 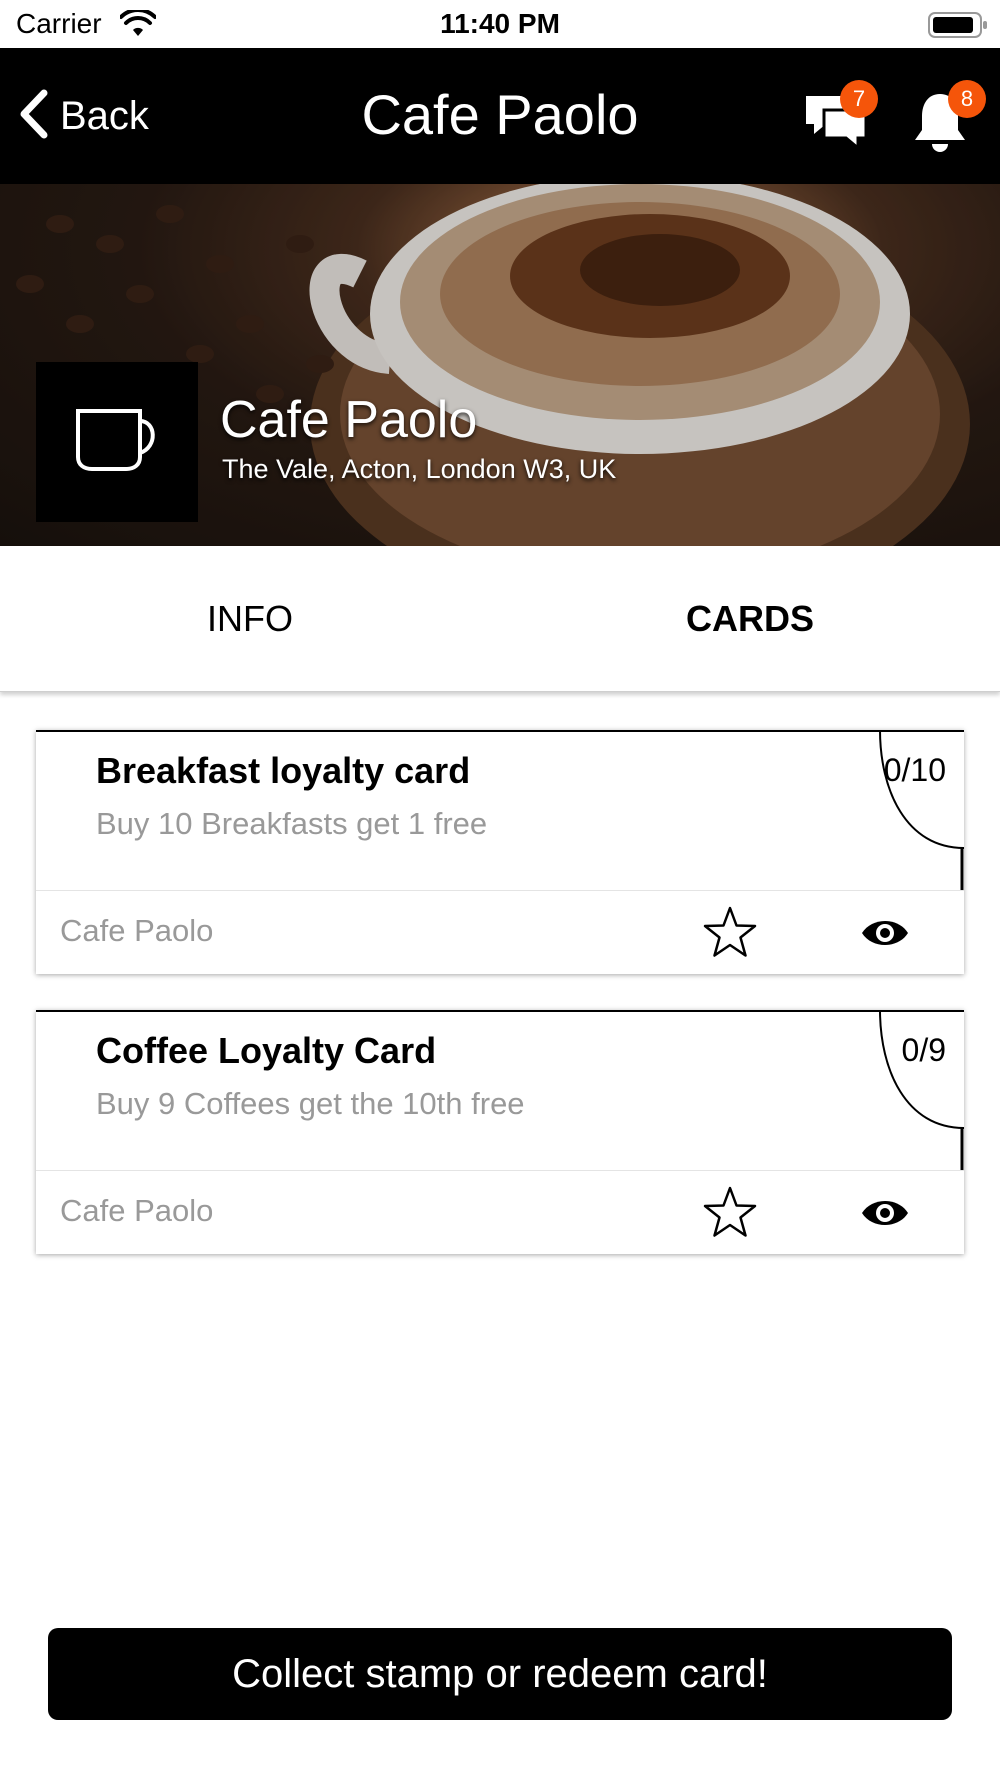 I want to click on navigation-bar: Back Cafe Paolo 7 8, so click(x=500, y=116).